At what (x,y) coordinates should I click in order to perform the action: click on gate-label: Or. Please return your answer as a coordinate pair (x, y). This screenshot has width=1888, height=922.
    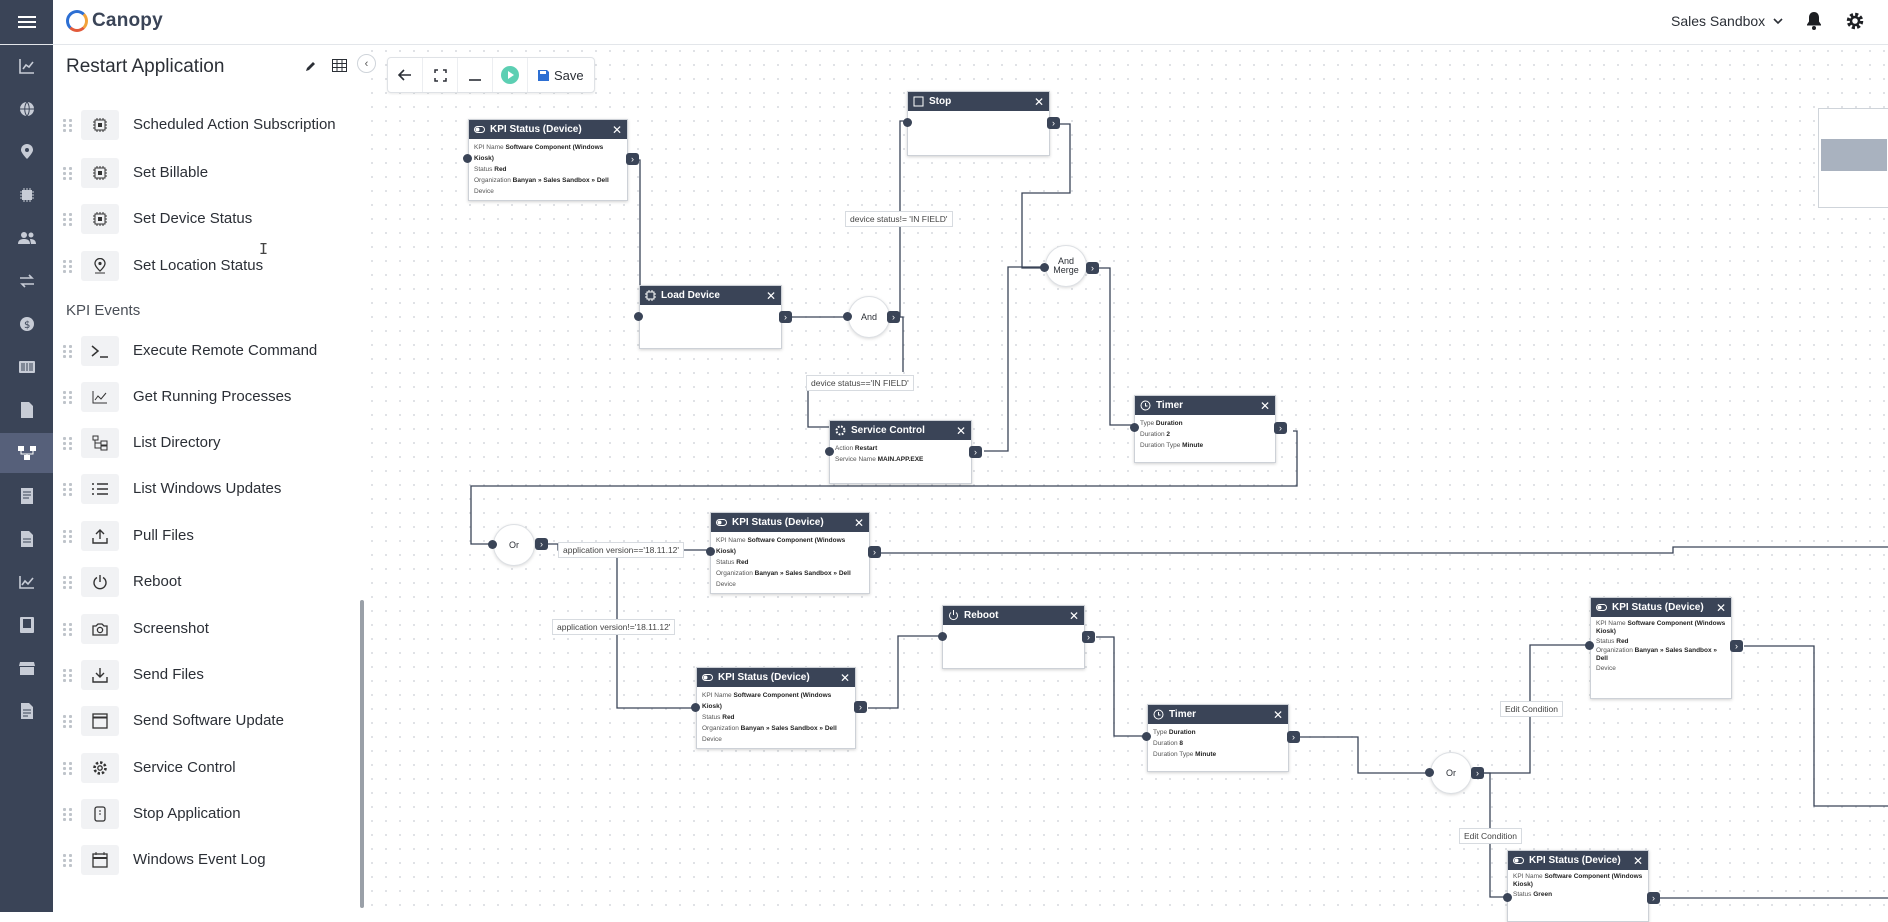
    Looking at the image, I should click on (1451, 772).